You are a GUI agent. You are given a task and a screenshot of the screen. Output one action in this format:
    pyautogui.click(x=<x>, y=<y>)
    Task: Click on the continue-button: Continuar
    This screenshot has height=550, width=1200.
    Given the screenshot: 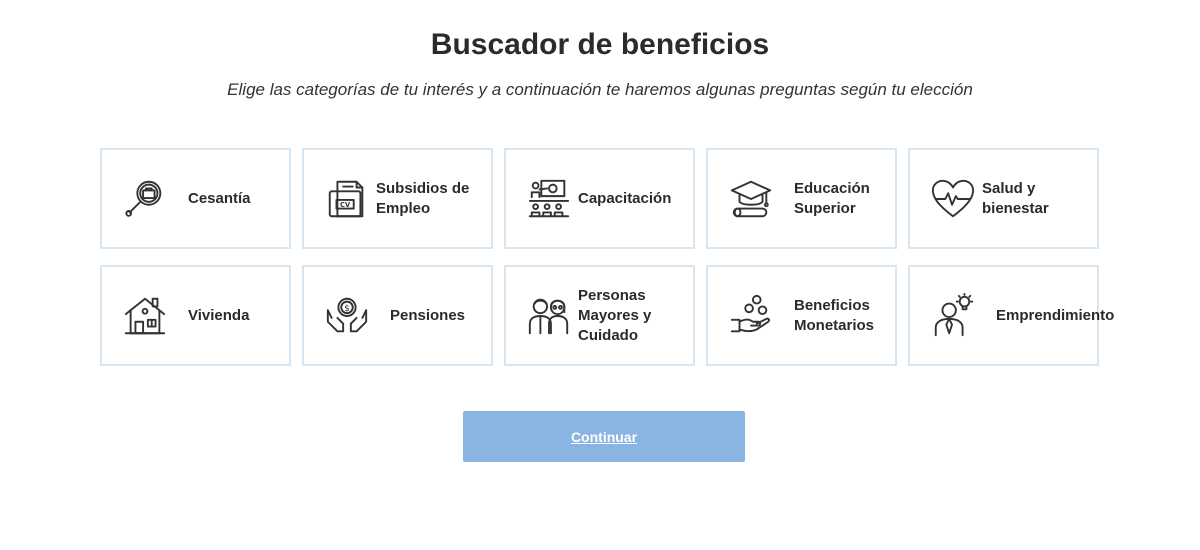 What is the action you would take?
    pyautogui.click(x=604, y=436)
    